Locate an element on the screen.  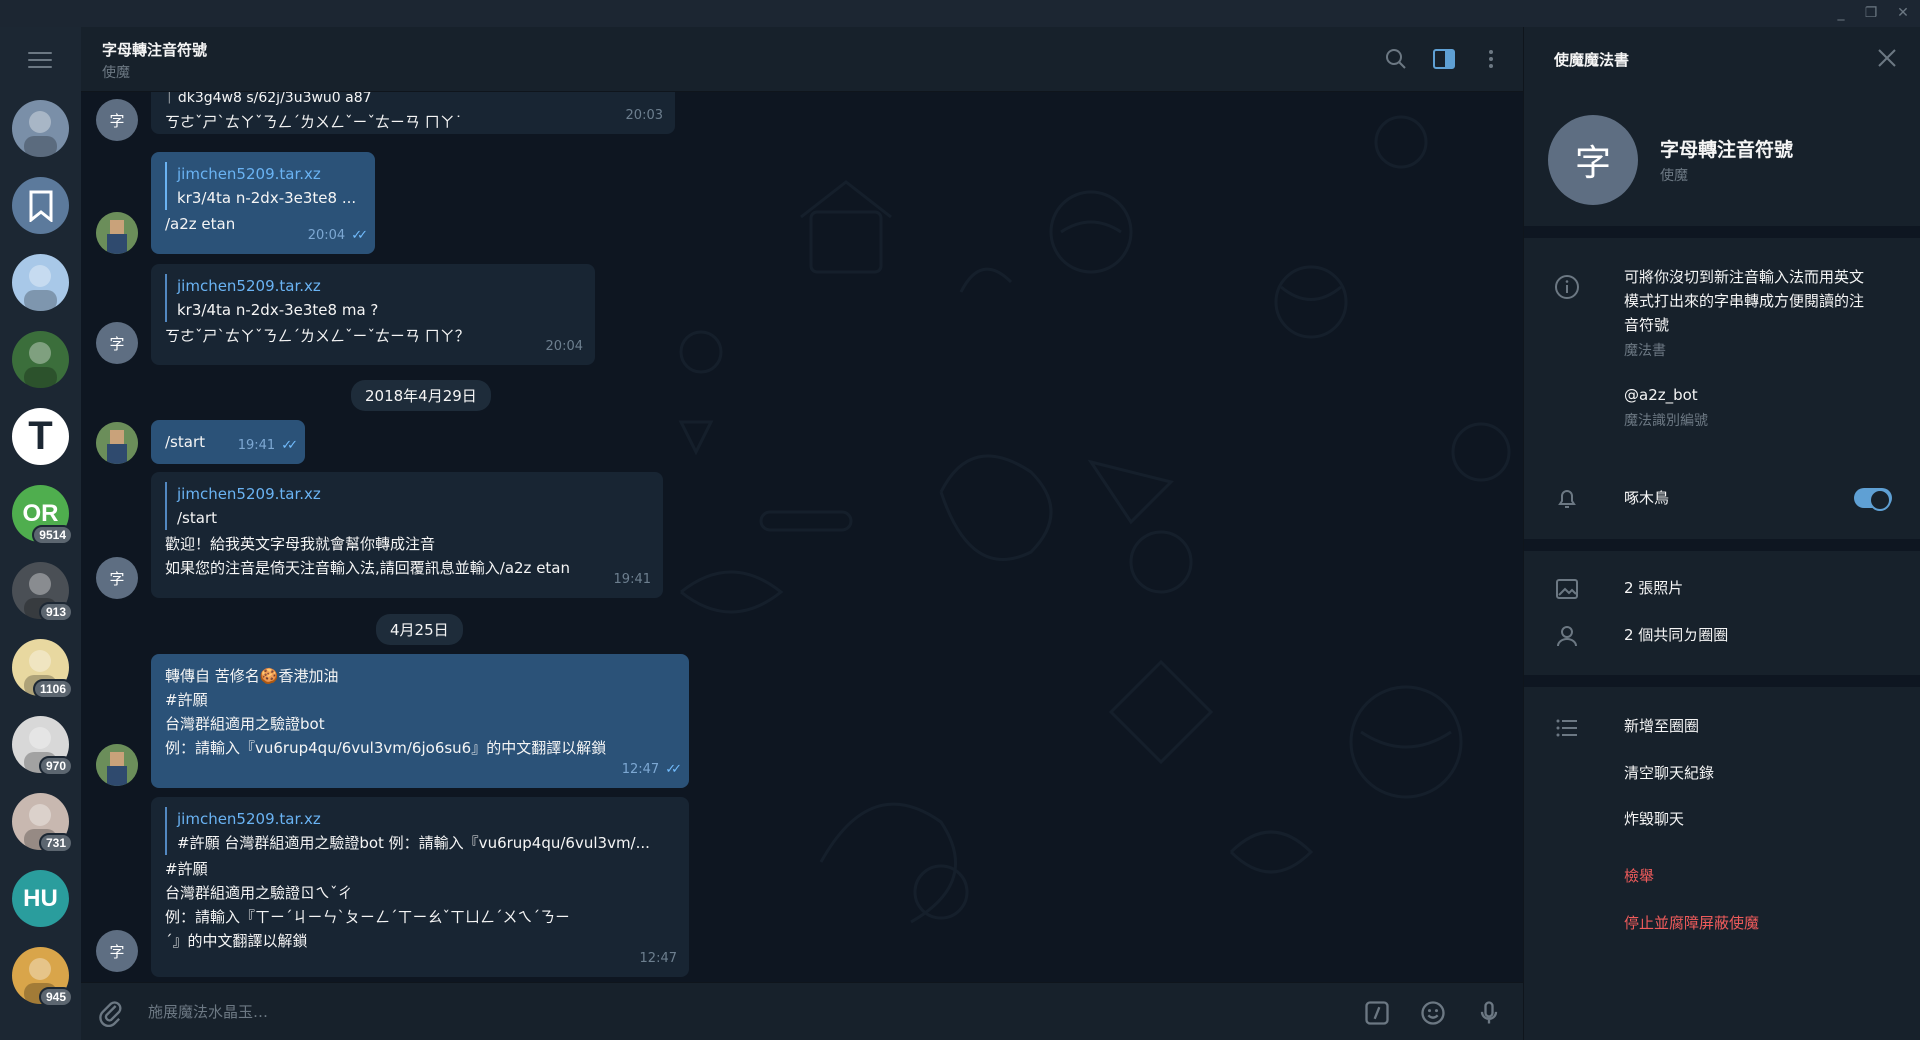
reply-quote-text: /start is located at coordinates (197, 518).